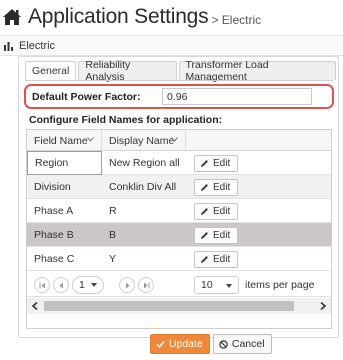 This screenshot has height=360, width=343. I want to click on field-name-cell: Phase A, so click(64, 211).